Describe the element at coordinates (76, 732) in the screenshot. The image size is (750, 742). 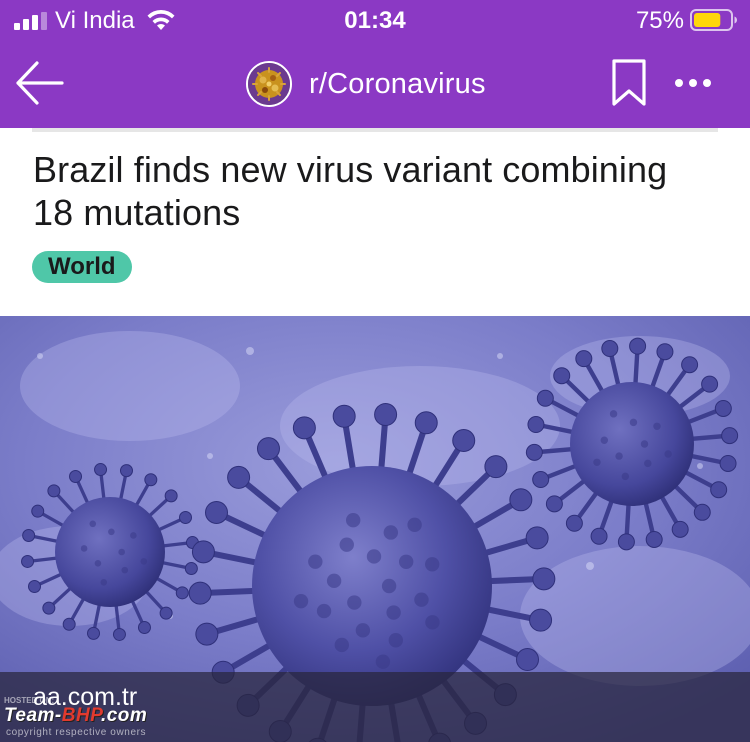
I see `watermark-copyright: copyright respective owners` at that location.